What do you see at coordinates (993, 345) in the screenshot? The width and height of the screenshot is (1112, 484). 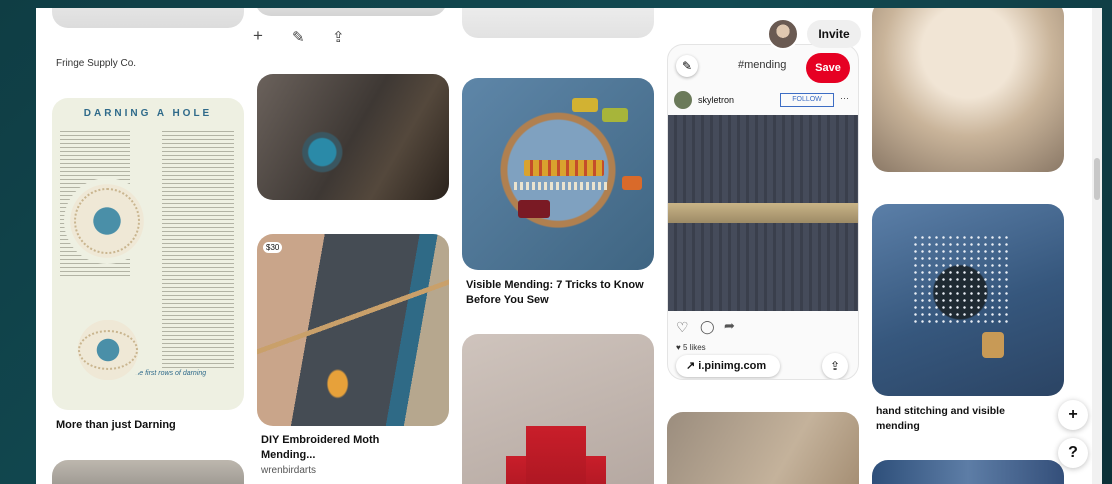 I see `thimble` at bounding box center [993, 345].